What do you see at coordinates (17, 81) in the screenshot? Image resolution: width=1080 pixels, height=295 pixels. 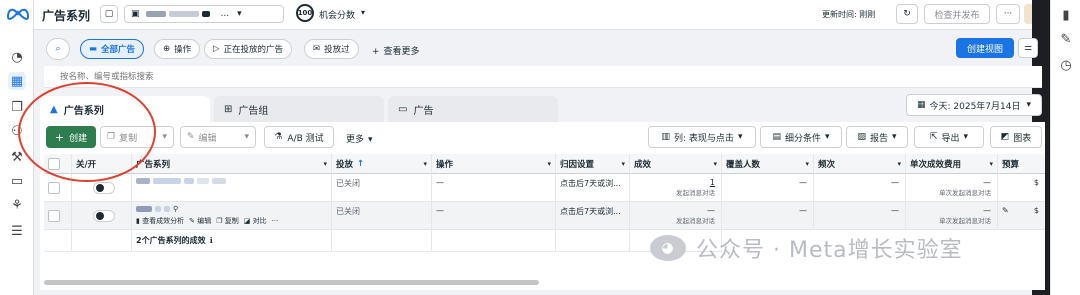 I see `campaigns-table-icon: ▦` at bounding box center [17, 81].